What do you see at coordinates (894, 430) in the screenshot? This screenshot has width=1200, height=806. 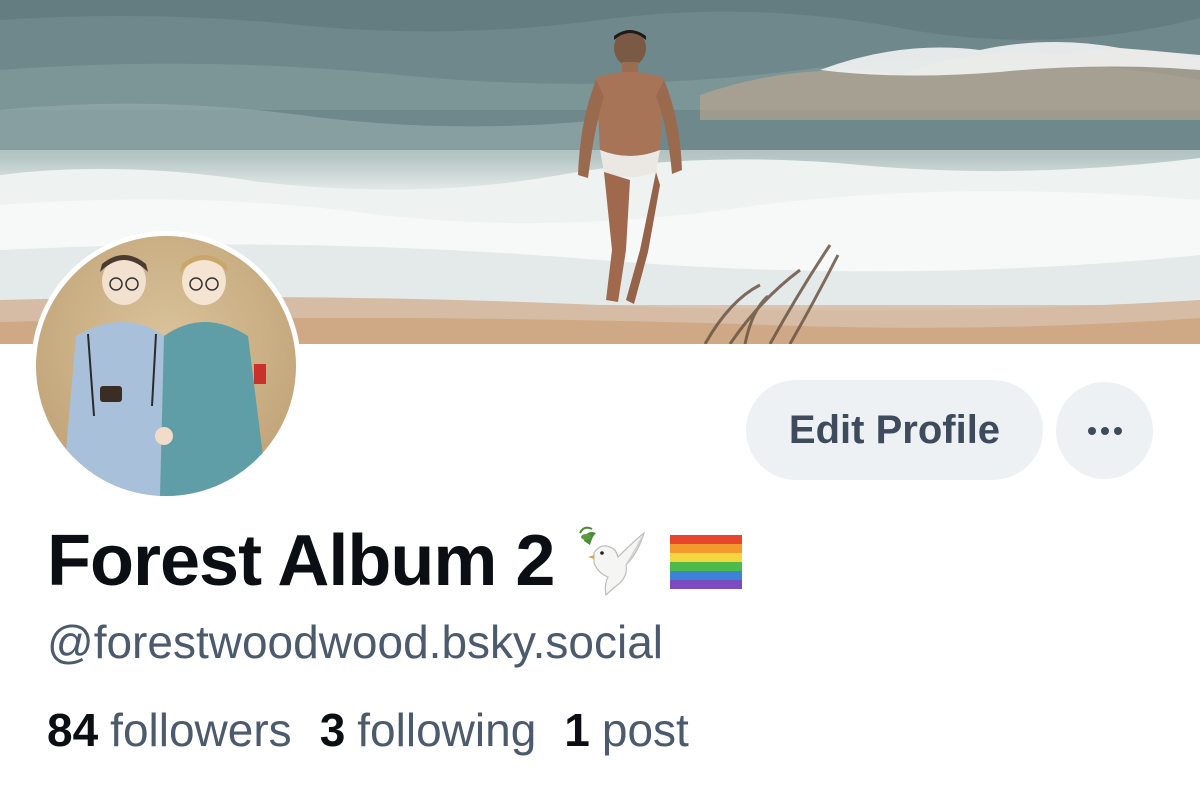 I see `edit-profile-button: Edit Profile` at bounding box center [894, 430].